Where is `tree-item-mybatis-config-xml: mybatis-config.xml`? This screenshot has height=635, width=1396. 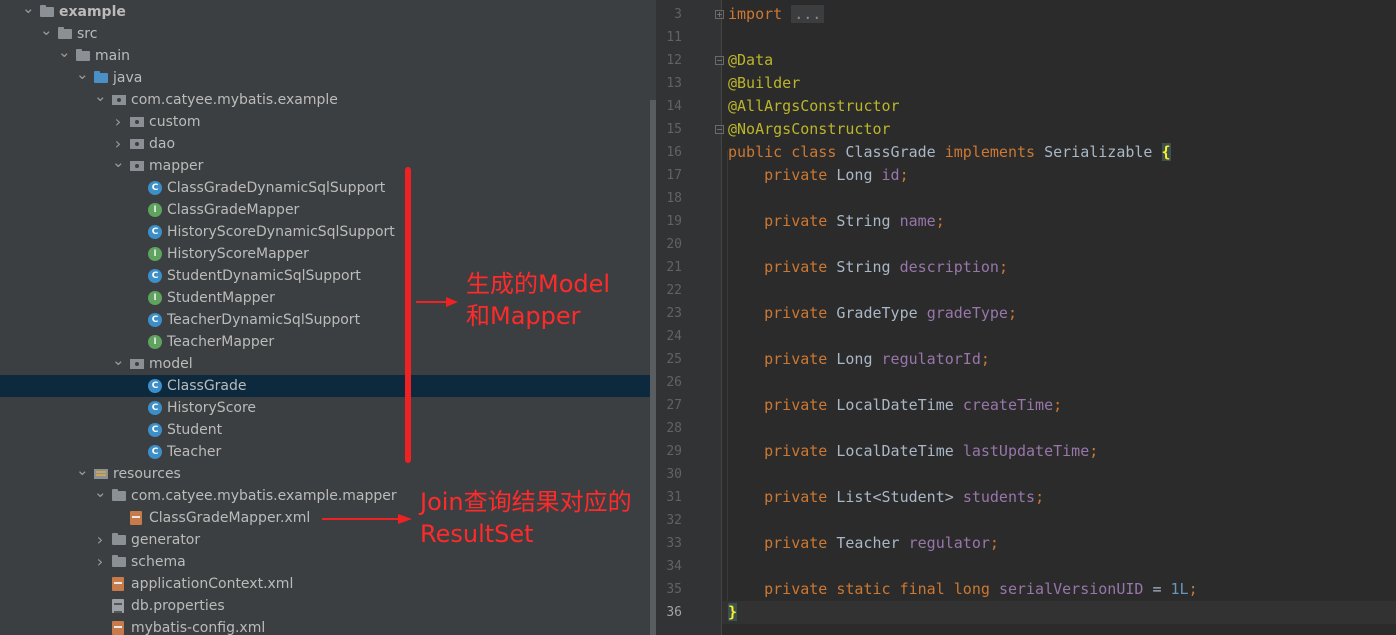
tree-item-mybatis-config-xml: mybatis-config.xml is located at coordinates (328, 626).